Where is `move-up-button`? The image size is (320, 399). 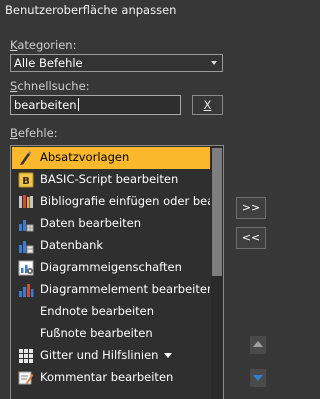
move-up-button is located at coordinates (258, 345).